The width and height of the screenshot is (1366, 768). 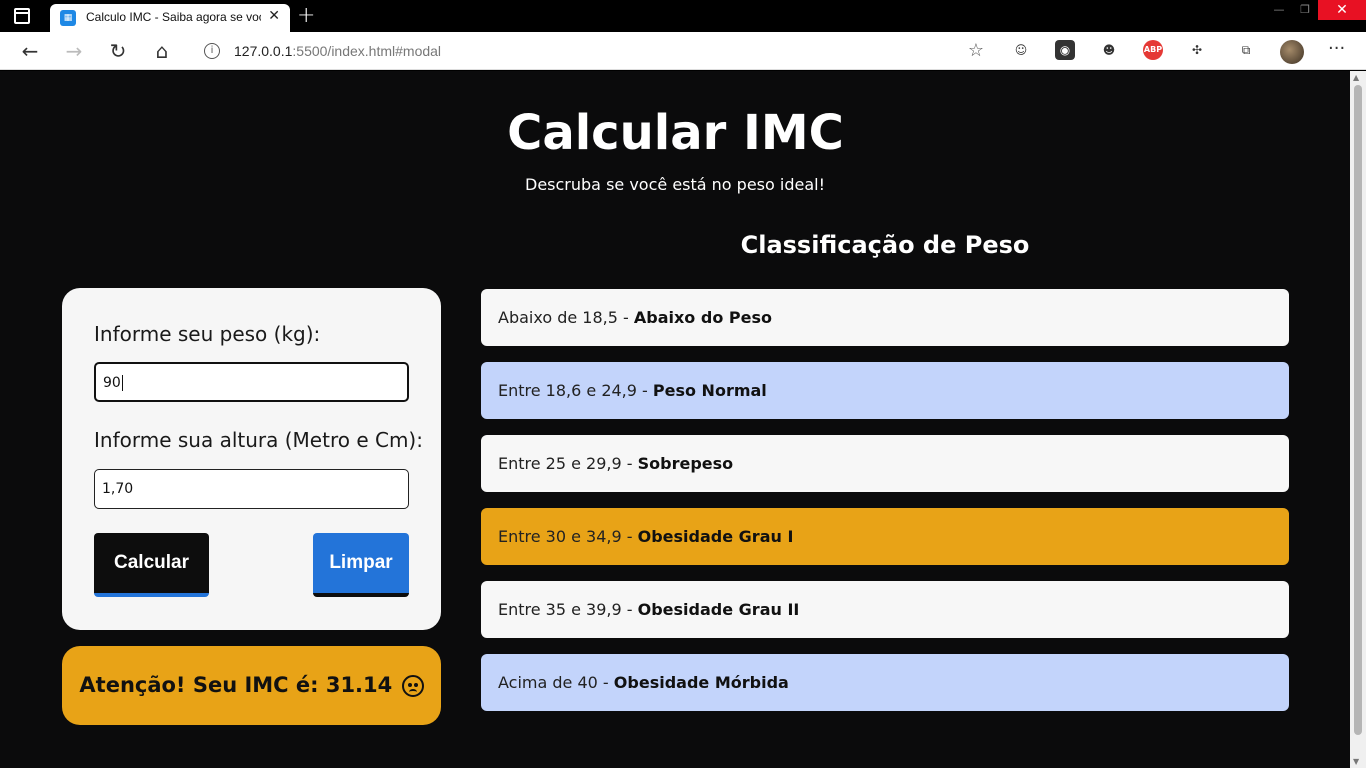 What do you see at coordinates (118, 51) in the screenshot?
I see `reload-icon: ↻` at bounding box center [118, 51].